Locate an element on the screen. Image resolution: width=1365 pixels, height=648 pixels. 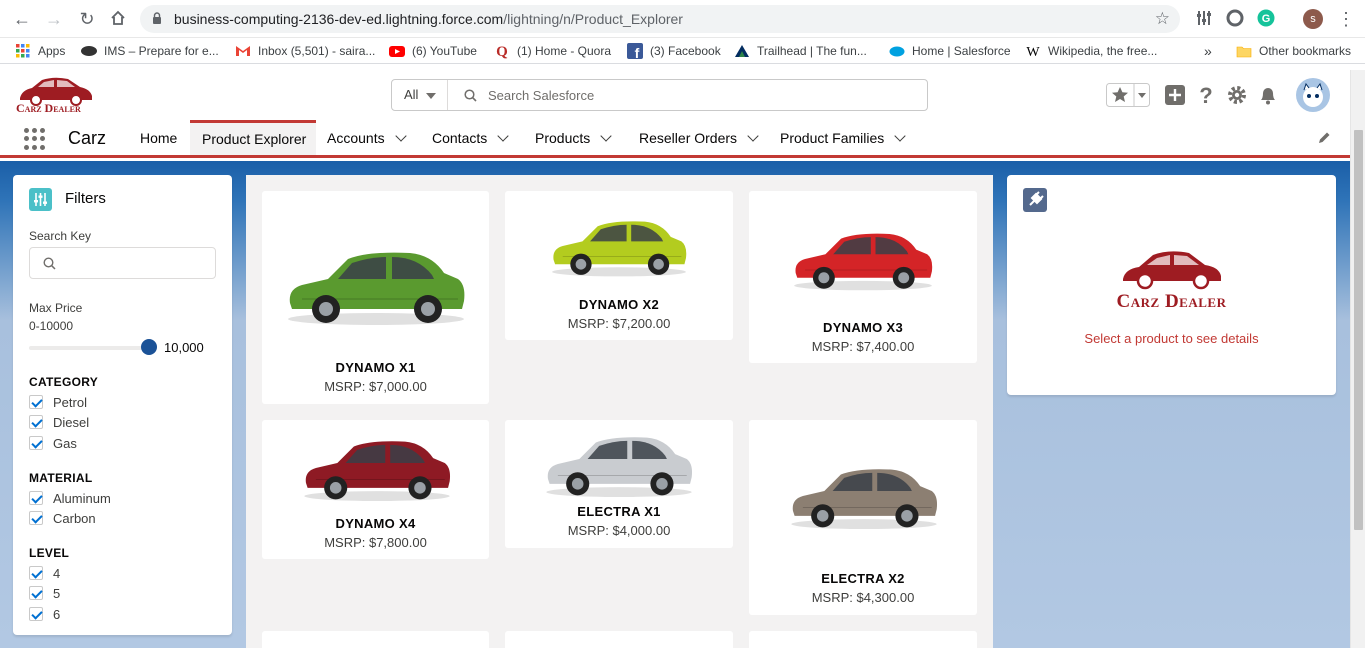
setup-gear-icon is located at coordinates (1237, 95).